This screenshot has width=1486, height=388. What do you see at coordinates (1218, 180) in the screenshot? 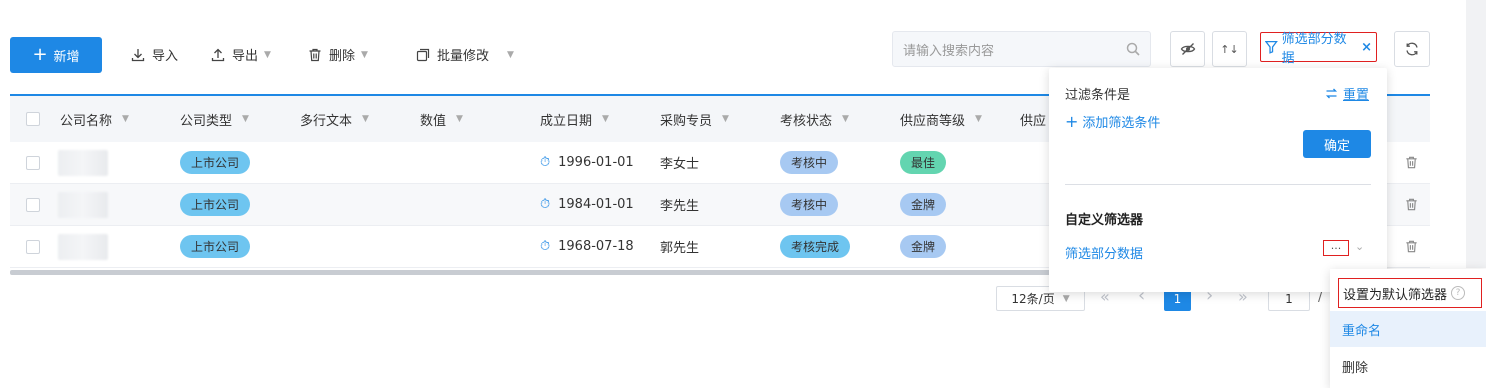
I see `filter-popover: 过滤条件是 重置 + 添加筛选条件 确定 自定义筛选器 筛选部分数据 ··· ⌄` at bounding box center [1218, 180].